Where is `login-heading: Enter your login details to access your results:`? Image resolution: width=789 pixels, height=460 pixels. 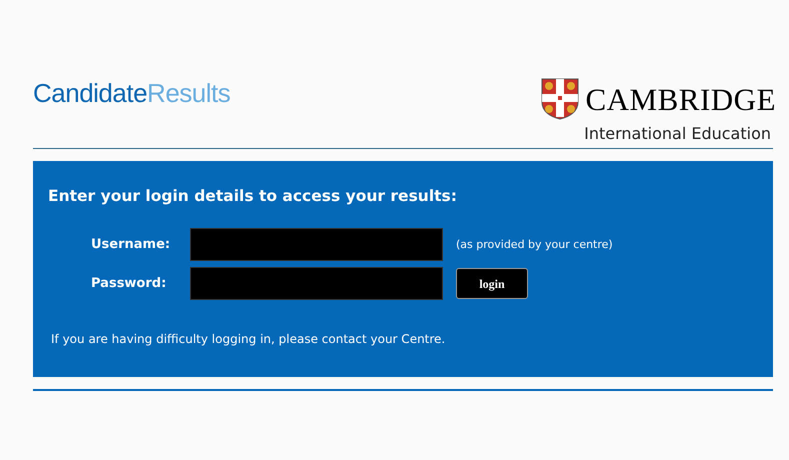
login-heading: Enter your login details to access your results: is located at coordinates (253, 196).